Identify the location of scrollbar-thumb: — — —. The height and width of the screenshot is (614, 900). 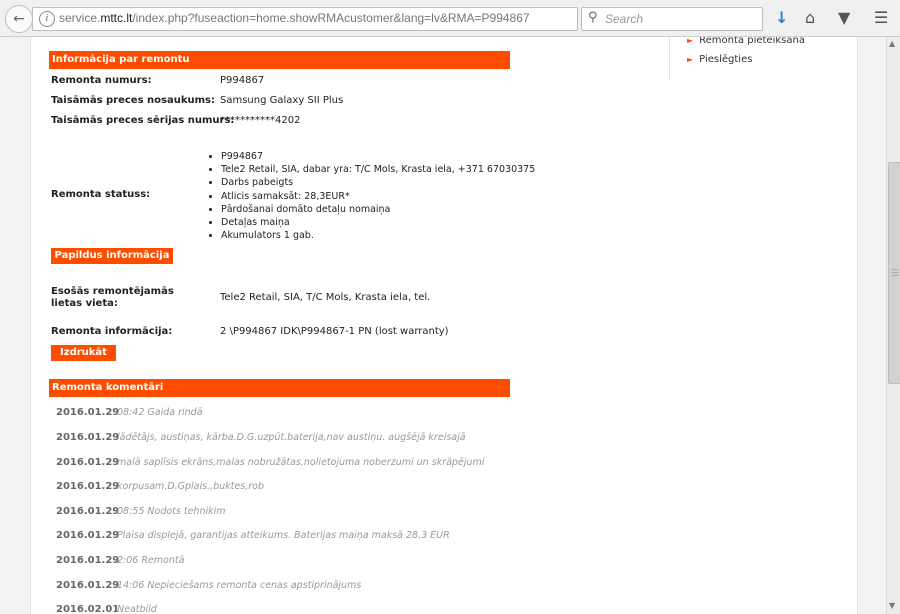
(894, 273).